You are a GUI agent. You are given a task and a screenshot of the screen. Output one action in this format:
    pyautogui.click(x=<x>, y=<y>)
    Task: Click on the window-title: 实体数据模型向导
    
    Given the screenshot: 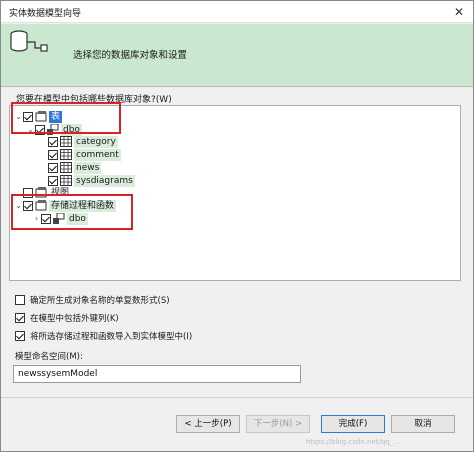 What is the action you would take?
    pyautogui.click(x=45, y=14)
    